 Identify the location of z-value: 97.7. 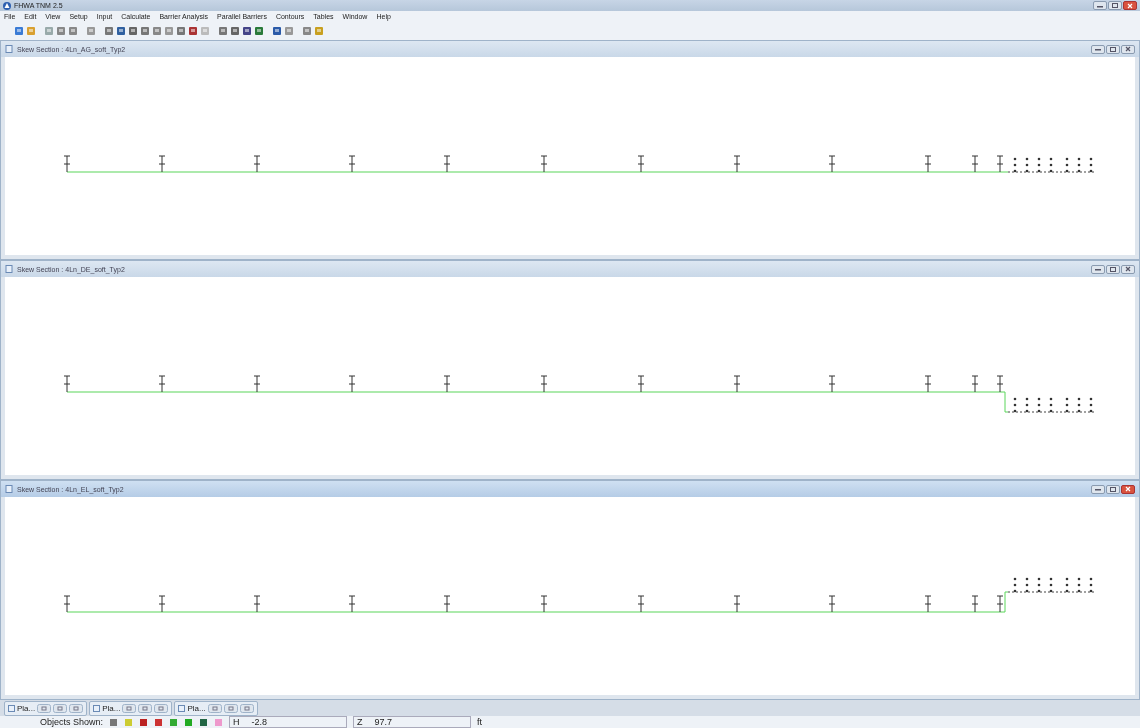
(383, 722).